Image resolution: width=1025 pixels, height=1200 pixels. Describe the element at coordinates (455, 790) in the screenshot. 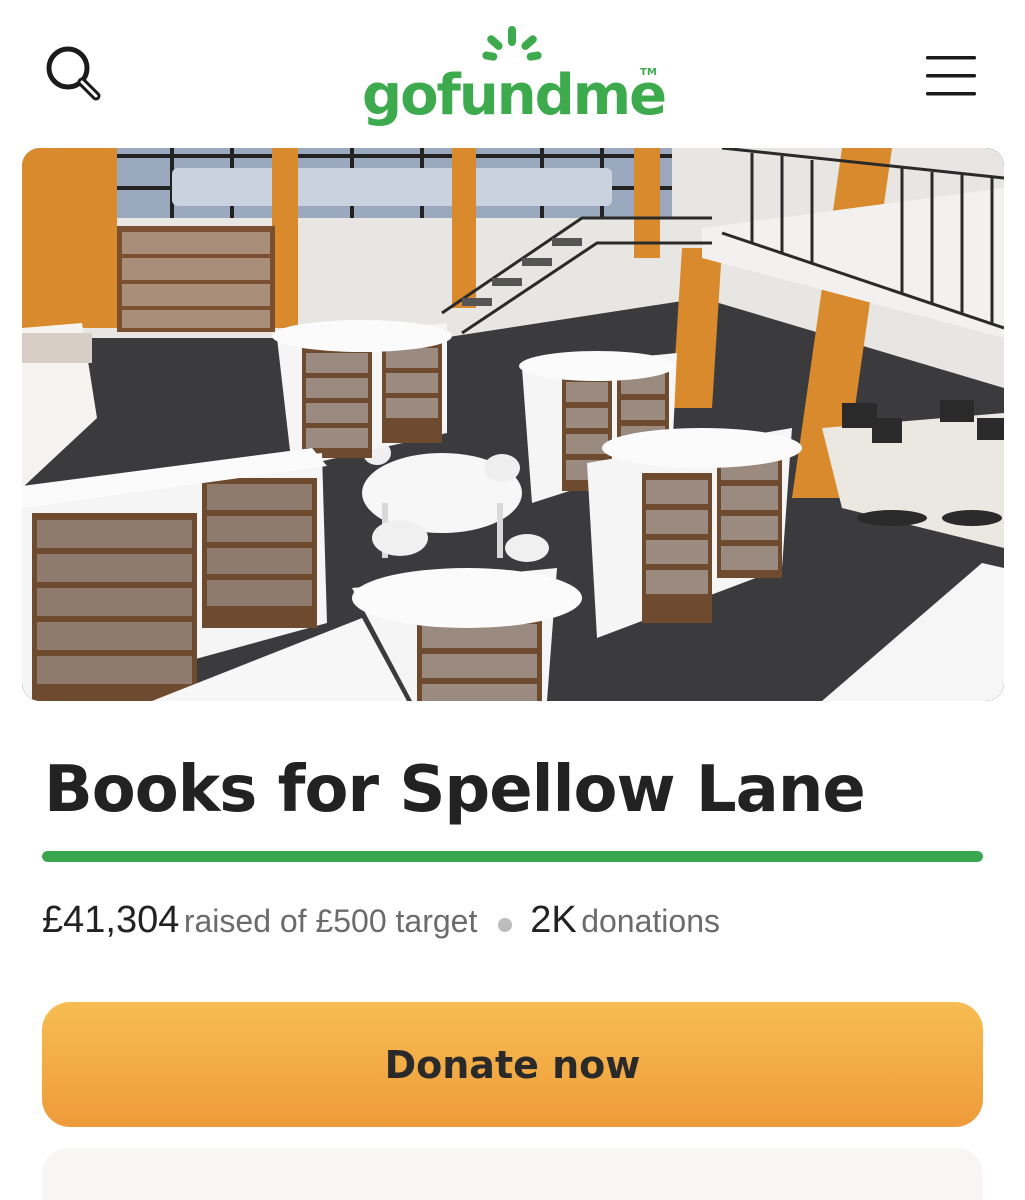

I see `campaign-title: Books for Spellow Lane` at that location.